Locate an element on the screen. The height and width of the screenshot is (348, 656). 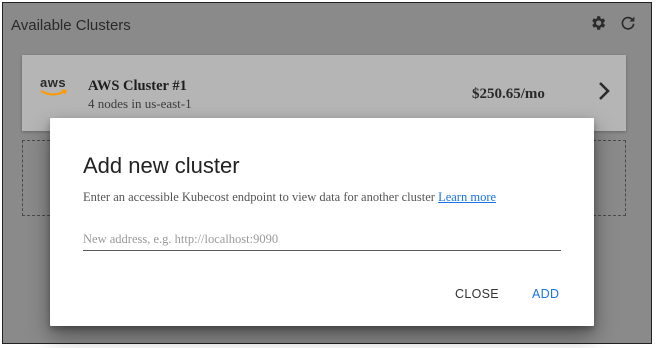
address-input is located at coordinates (322, 239).